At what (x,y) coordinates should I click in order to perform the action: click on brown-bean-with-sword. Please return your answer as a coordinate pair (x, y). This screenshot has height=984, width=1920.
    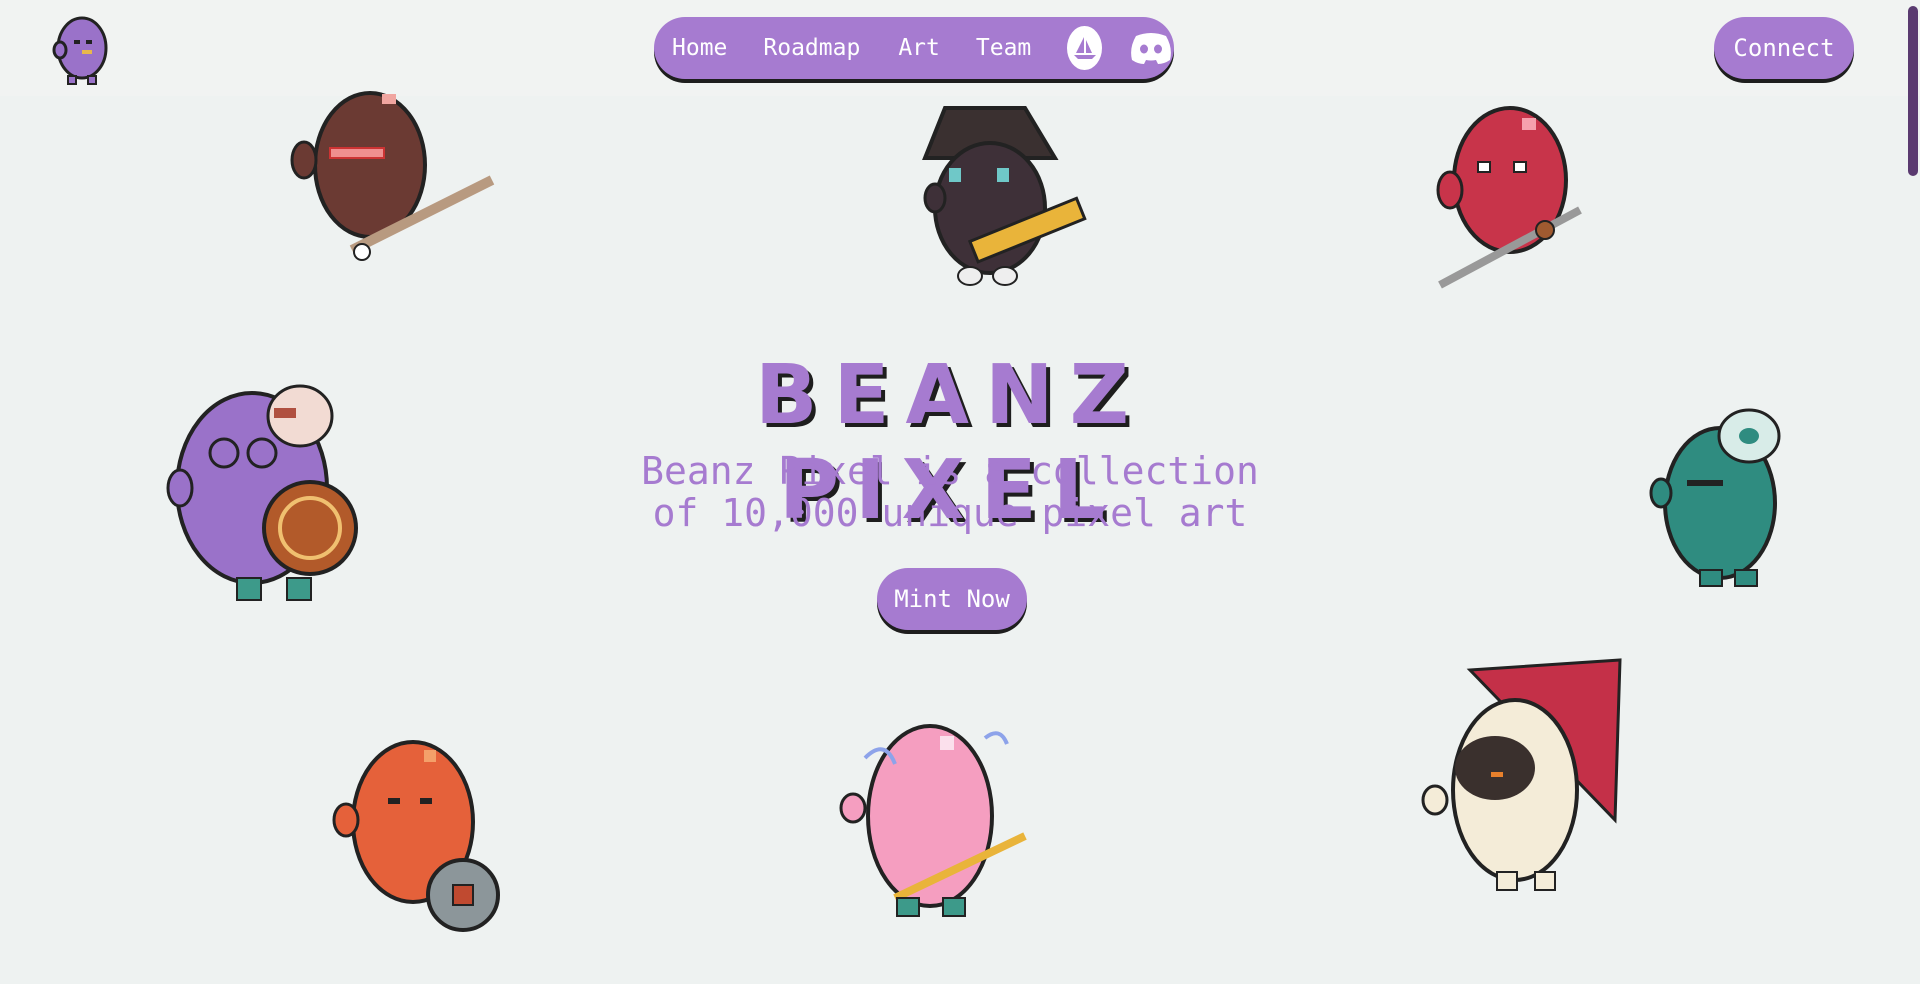
    Looking at the image, I should click on (392, 176).